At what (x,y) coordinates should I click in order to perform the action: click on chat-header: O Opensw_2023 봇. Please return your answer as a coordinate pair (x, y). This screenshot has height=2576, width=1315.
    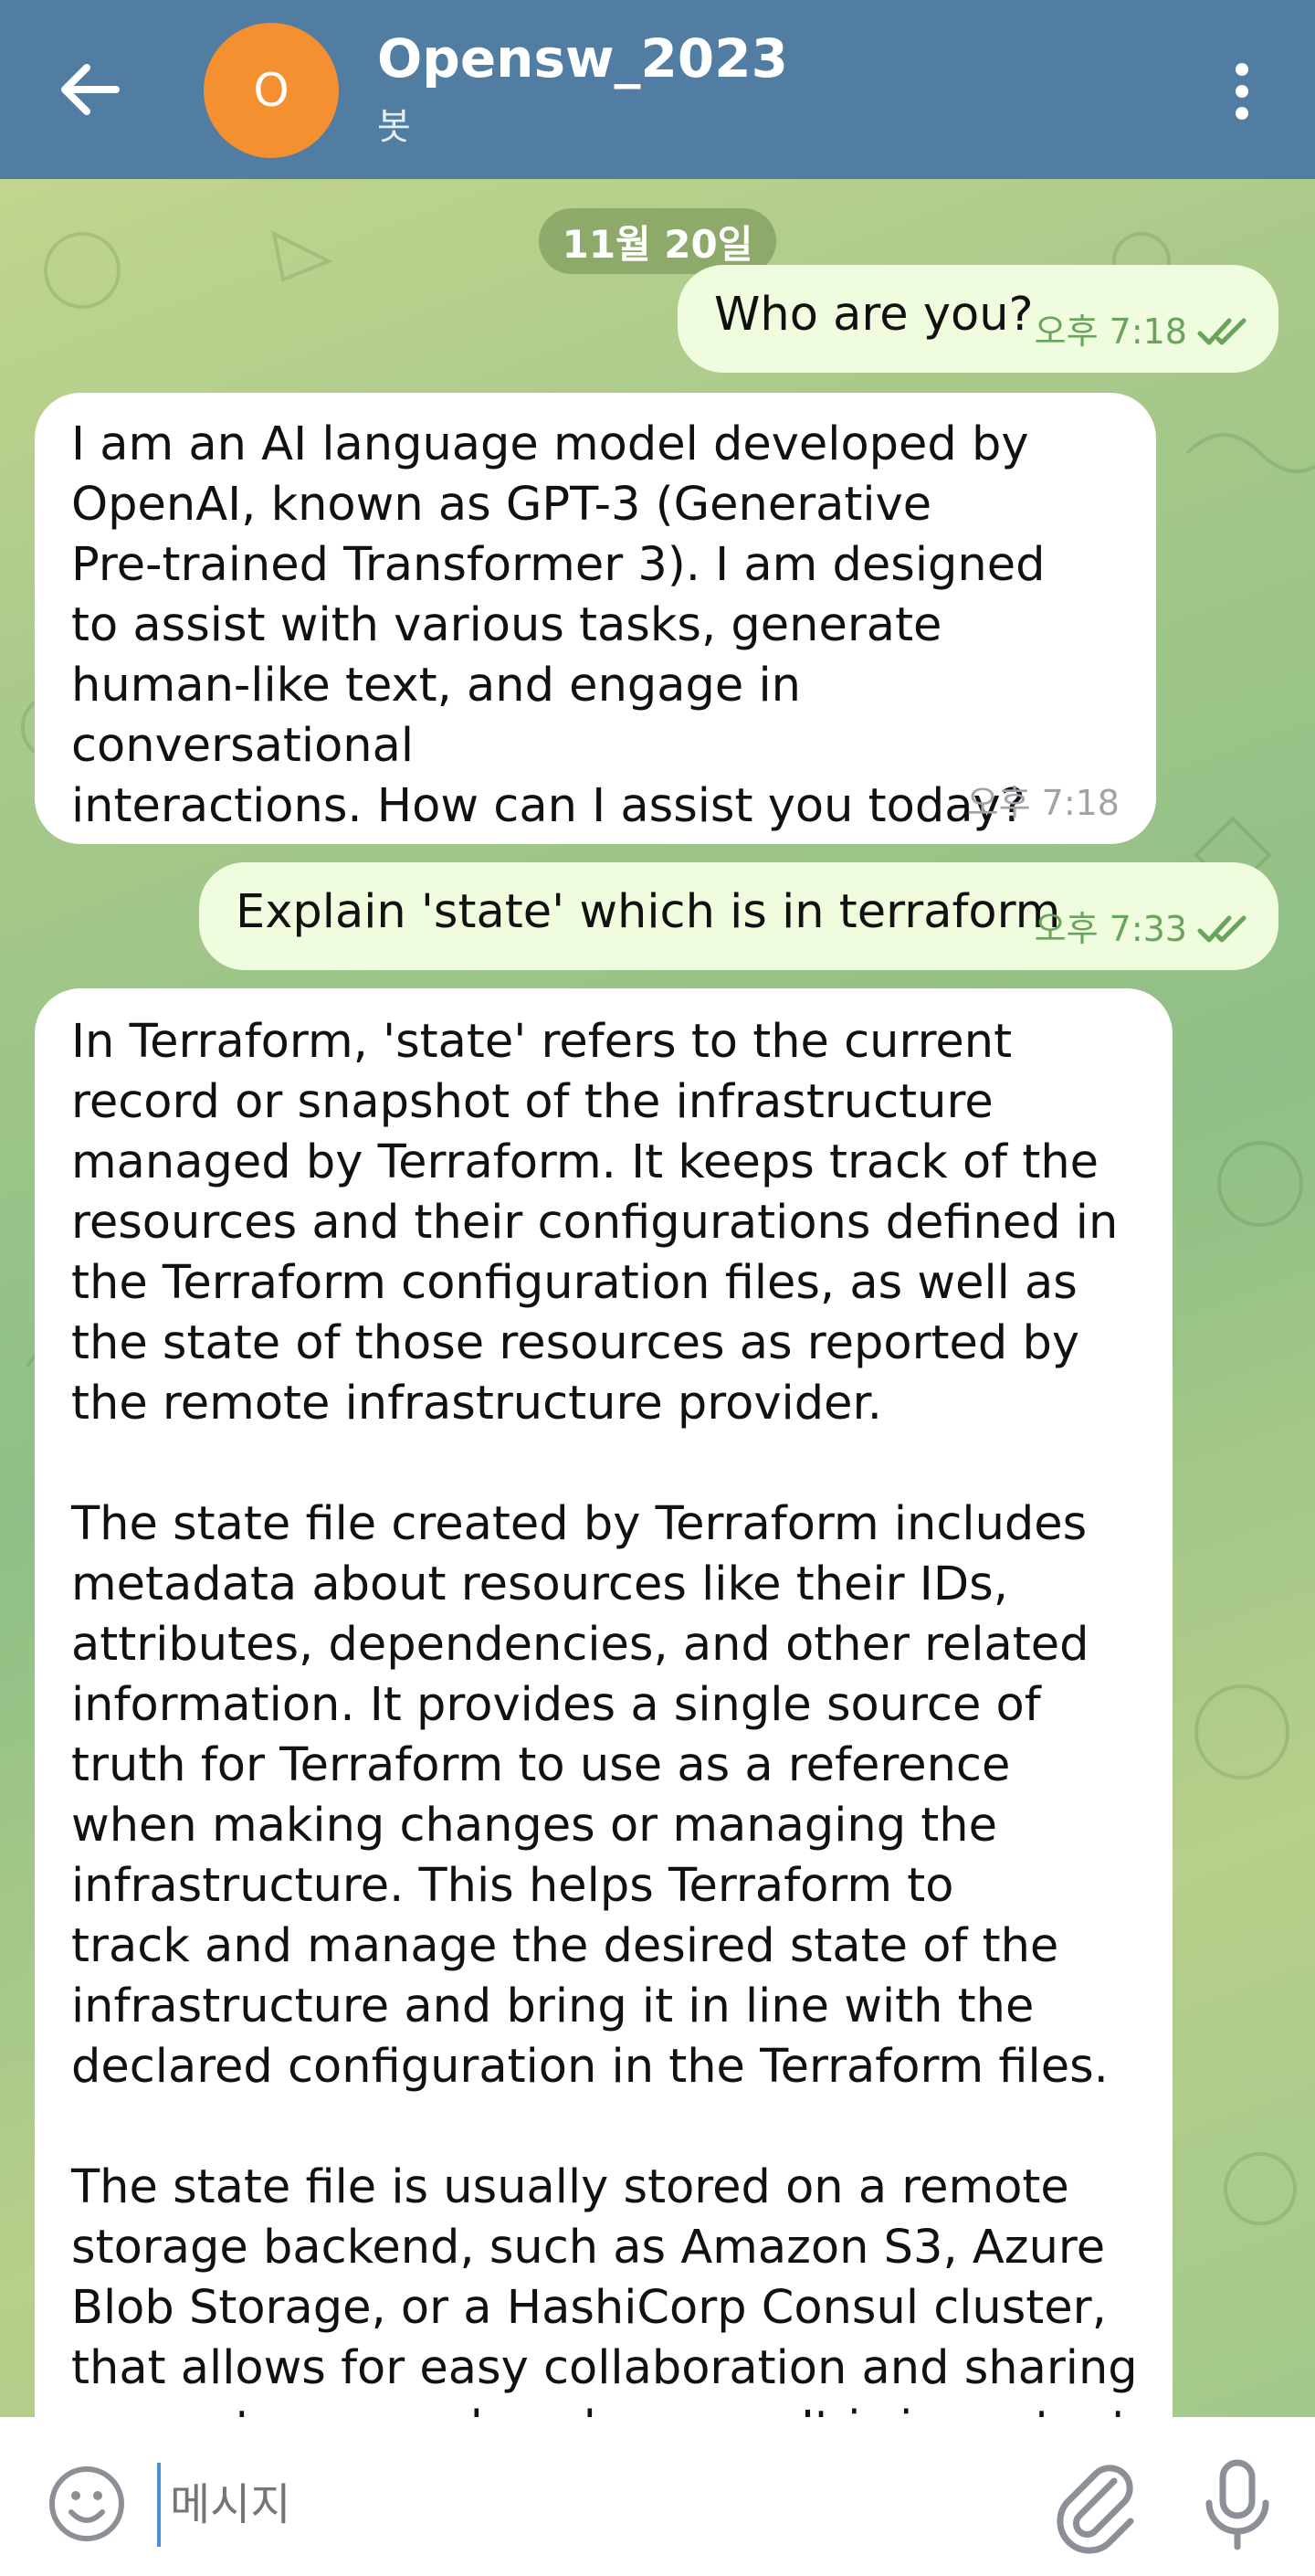
    Looking at the image, I should click on (657, 89).